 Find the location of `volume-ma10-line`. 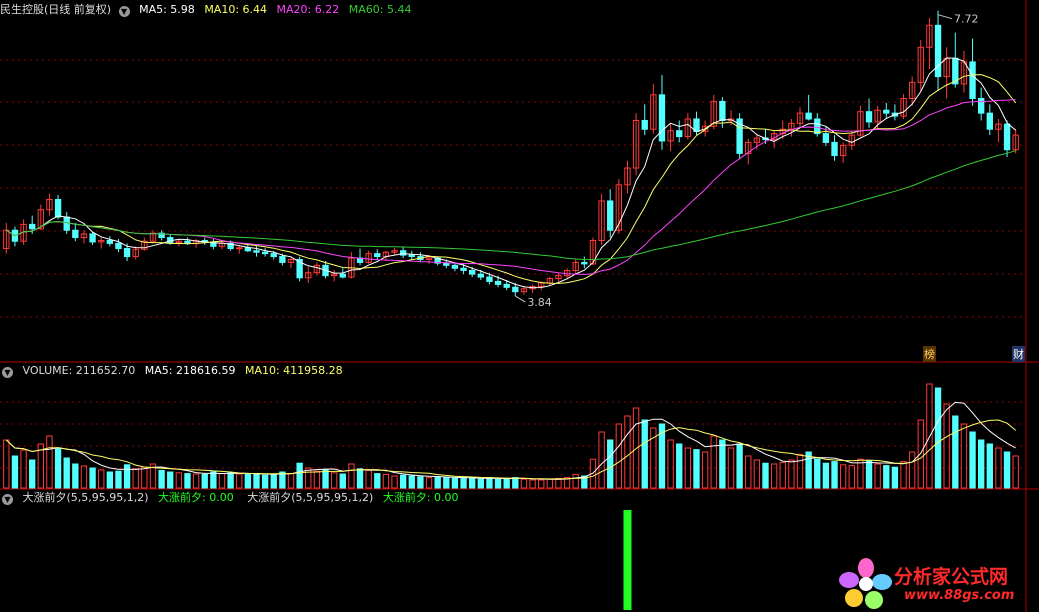

volume-ma10-line is located at coordinates (511, 449).